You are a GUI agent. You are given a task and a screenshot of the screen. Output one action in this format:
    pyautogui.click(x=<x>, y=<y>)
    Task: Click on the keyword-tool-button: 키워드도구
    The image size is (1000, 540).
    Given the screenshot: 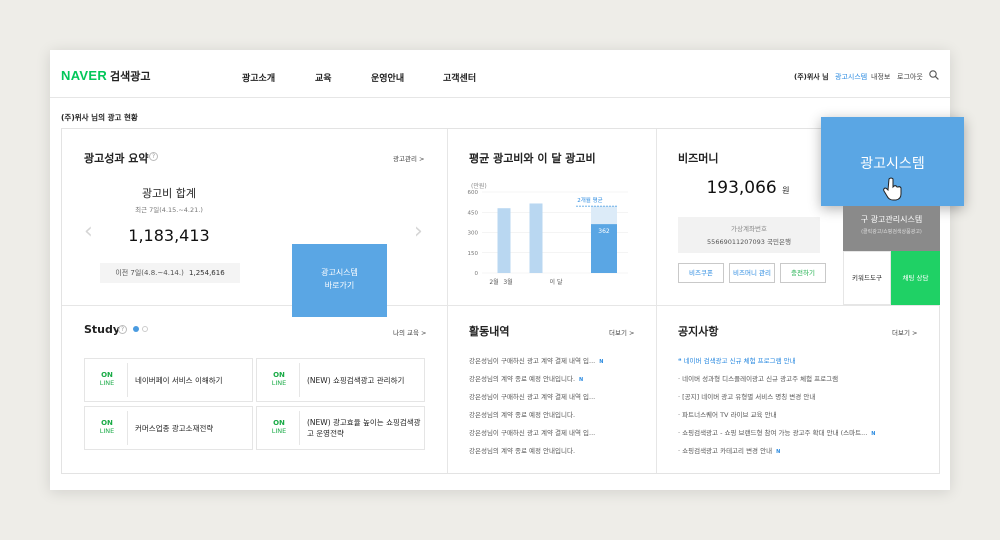 What is the action you would take?
    pyautogui.click(x=867, y=278)
    